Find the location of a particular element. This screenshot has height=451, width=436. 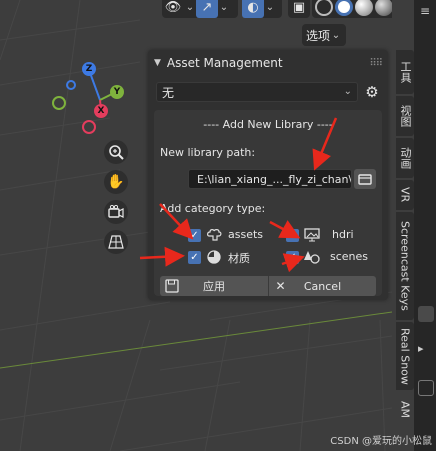

tab-view: 视图 is located at coordinates (405, 116).